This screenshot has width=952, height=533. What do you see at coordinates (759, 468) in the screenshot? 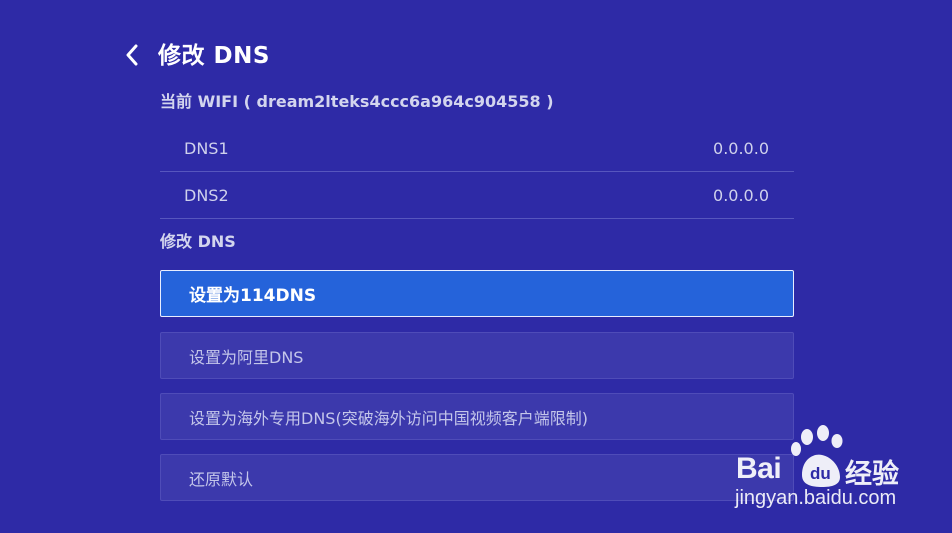
I see `watermark-brand: Bai` at bounding box center [759, 468].